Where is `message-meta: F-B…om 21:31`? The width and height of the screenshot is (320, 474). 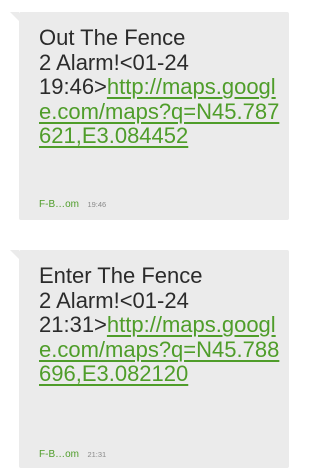
message-meta: F-B…om 21:31 is located at coordinates (72, 453).